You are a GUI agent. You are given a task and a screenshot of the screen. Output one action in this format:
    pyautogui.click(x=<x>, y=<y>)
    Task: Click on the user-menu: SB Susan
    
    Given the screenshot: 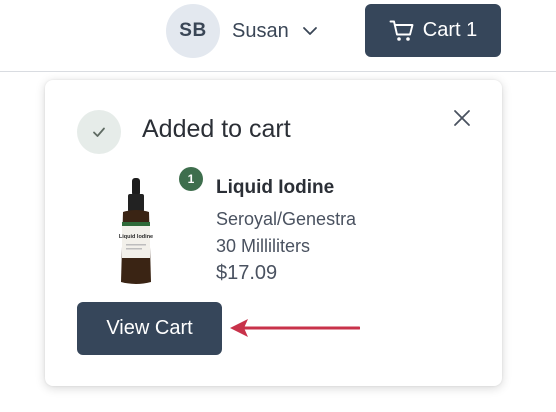 What is the action you would take?
    pyautogui.click(x=242, y=31)
    